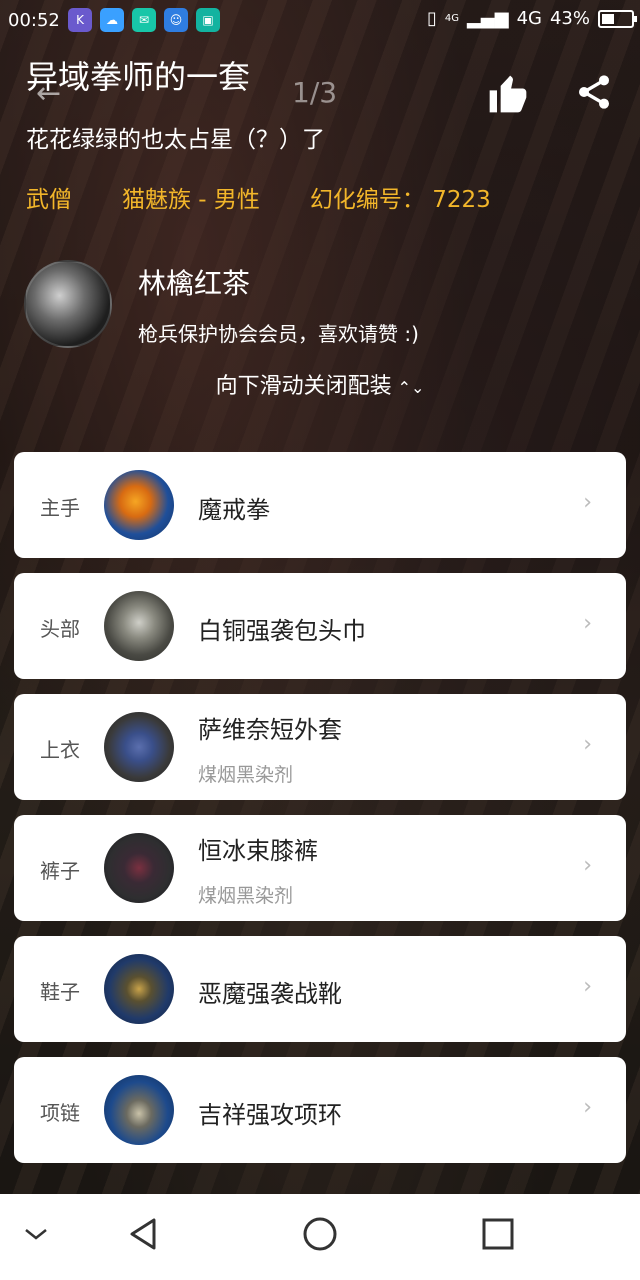  I want to click on signal-small-label: 4G, so click(452, 18).